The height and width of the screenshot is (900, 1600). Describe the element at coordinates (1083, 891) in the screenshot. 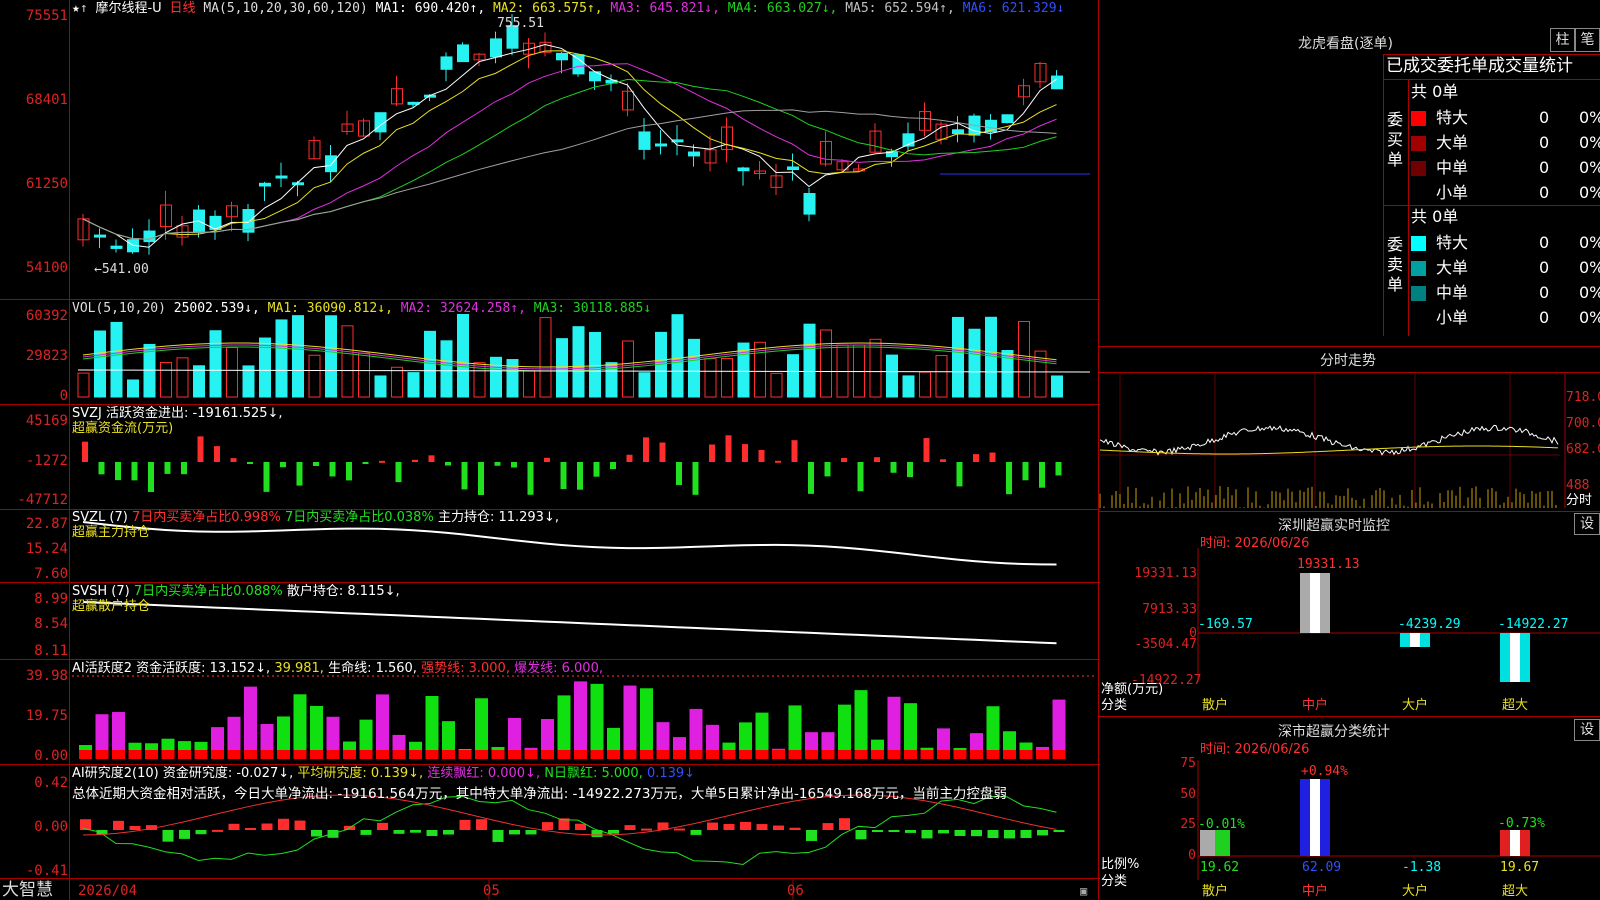

I see `lock-icon: ▣` at that location.